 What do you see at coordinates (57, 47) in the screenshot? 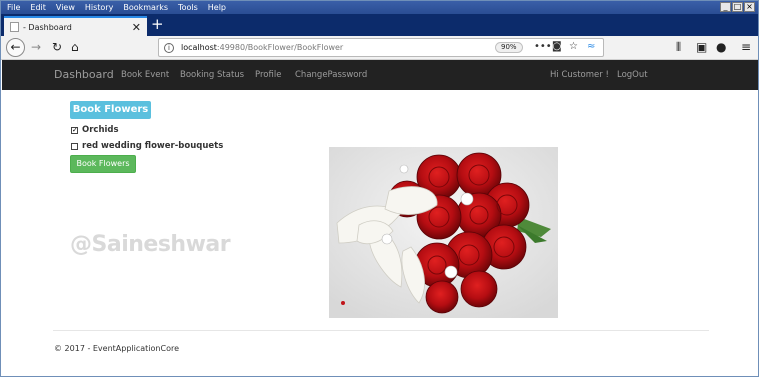
I see `reload-icon: ↻` at bounding box center [57, 47].